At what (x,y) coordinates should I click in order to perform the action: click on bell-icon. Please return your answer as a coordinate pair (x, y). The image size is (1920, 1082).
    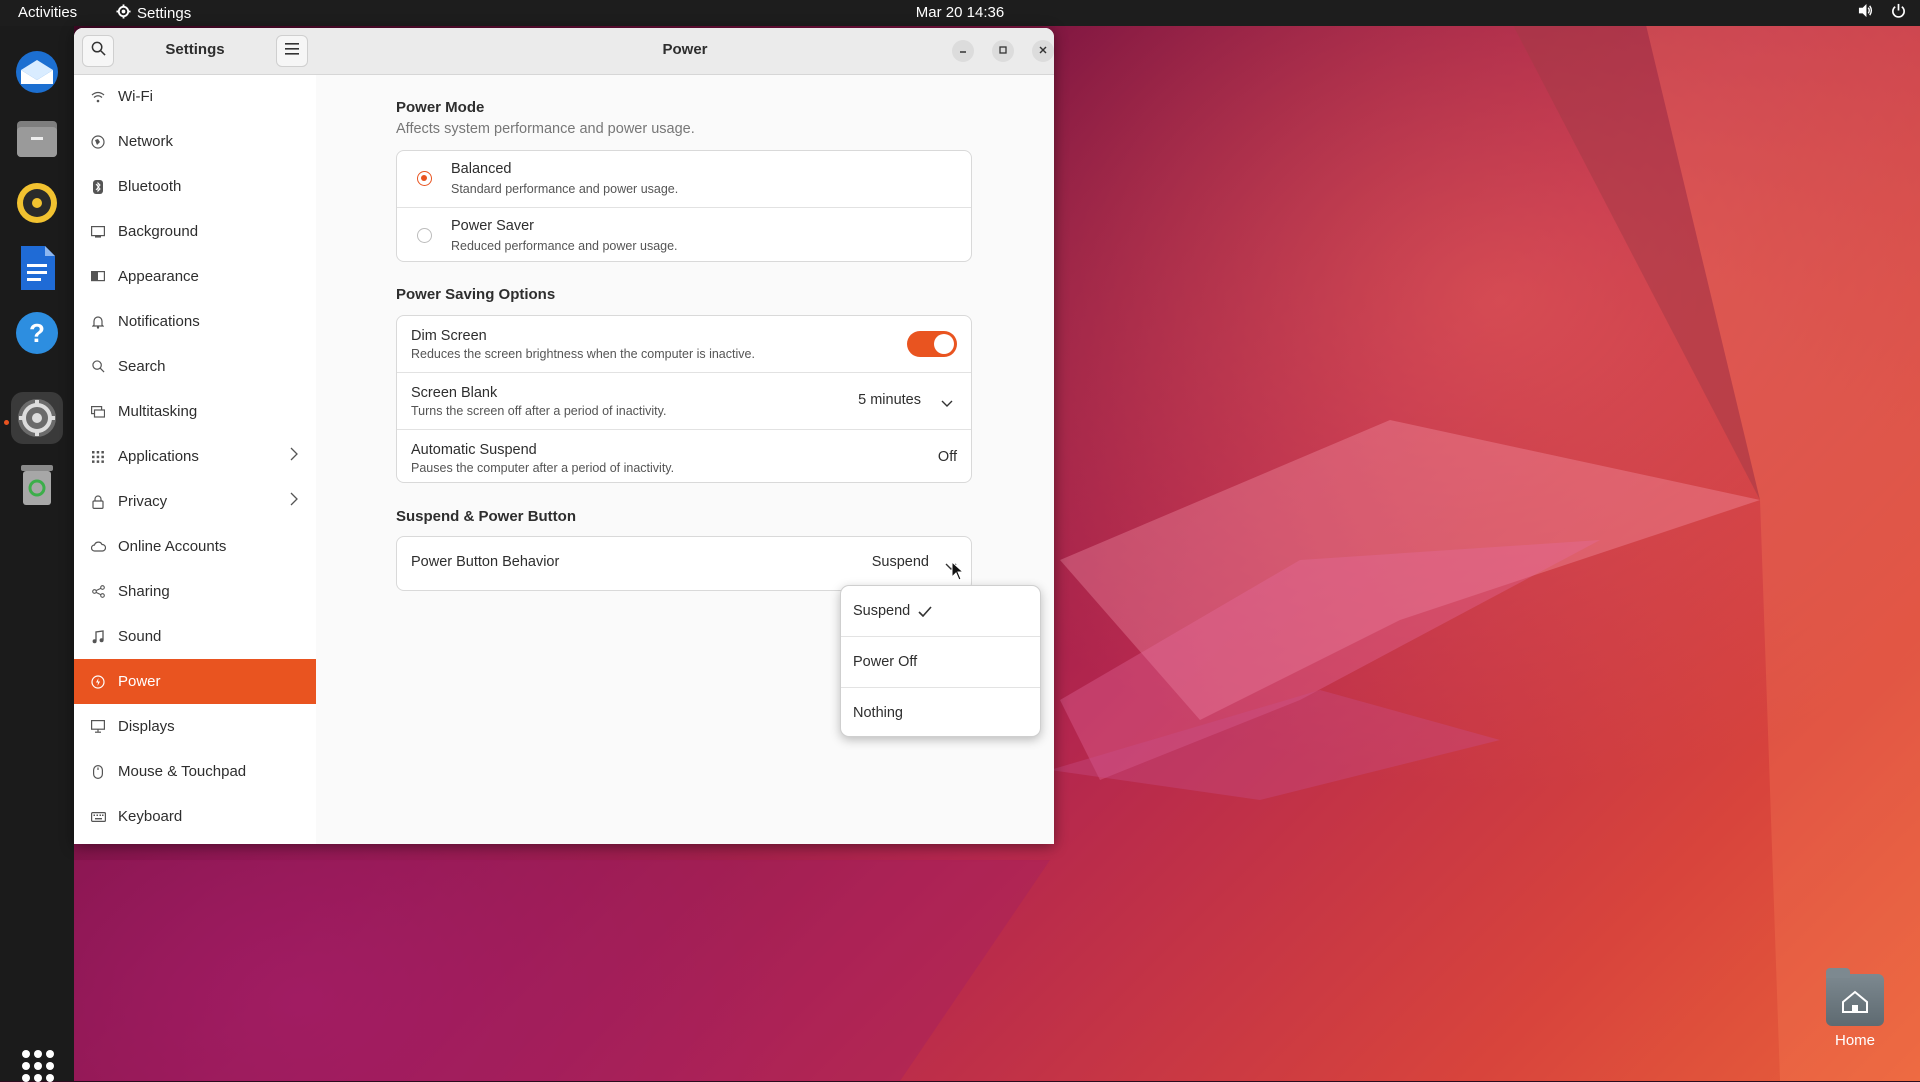
    Looking at the image, I should click on (98, 322).